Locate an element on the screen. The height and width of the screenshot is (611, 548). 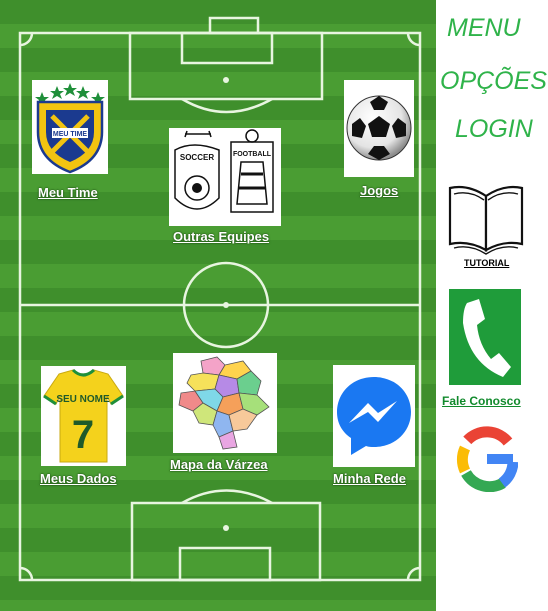
menu-heading: MENU is located at coordinates (484, 28).